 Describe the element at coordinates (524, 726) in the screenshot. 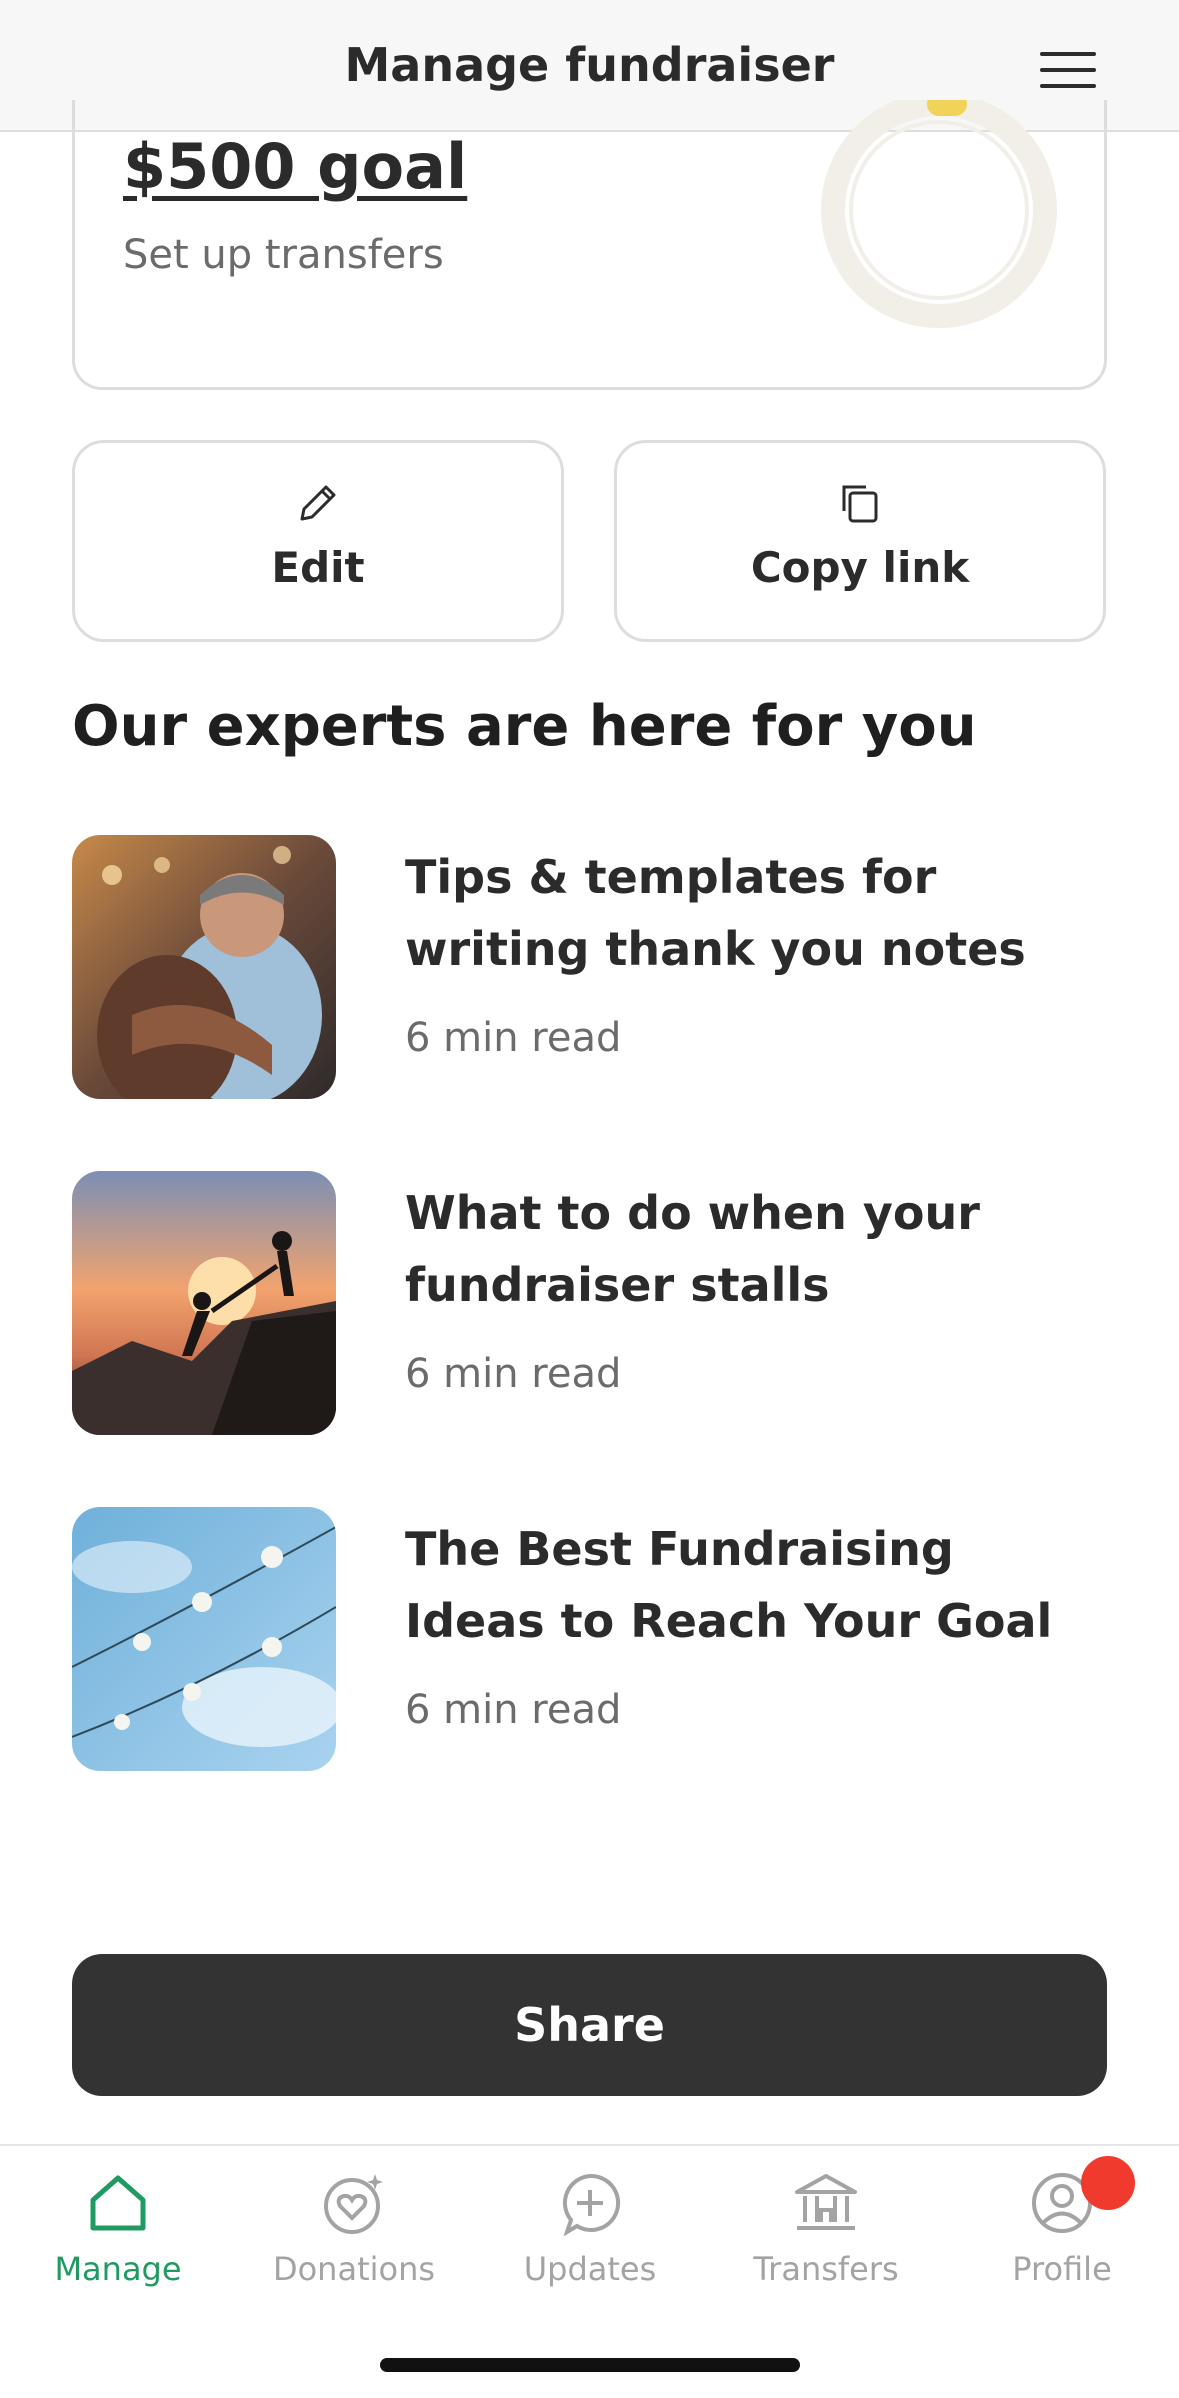

I see `experts-section-title: Our experts are here for you` at that location.